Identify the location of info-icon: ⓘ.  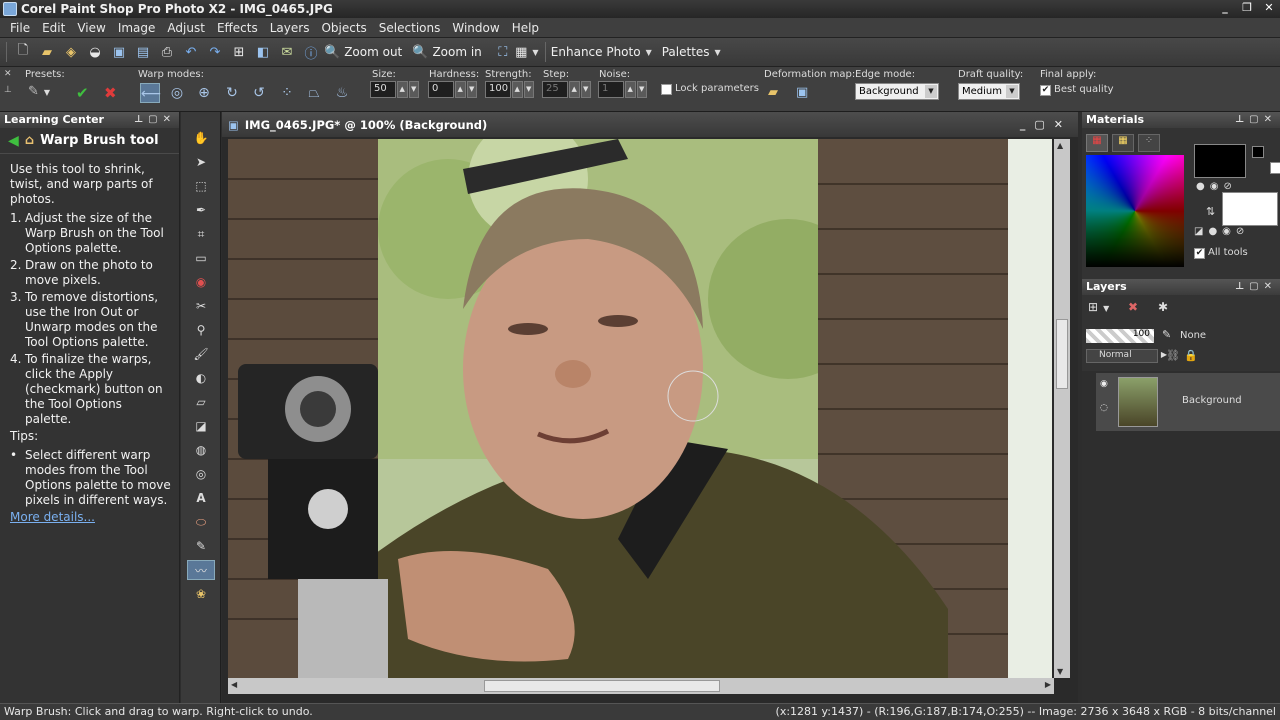
(311, 52).